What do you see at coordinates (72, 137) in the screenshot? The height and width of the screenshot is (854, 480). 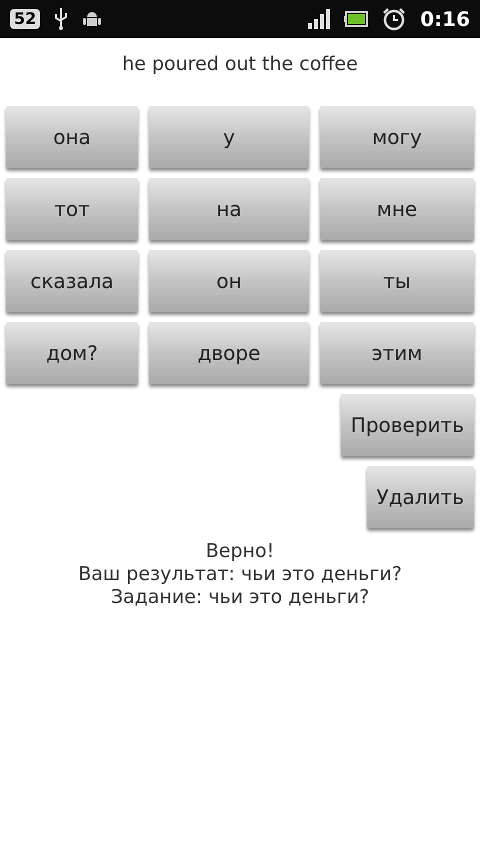 I see `word-button: она` at bounding box center [72, 137].